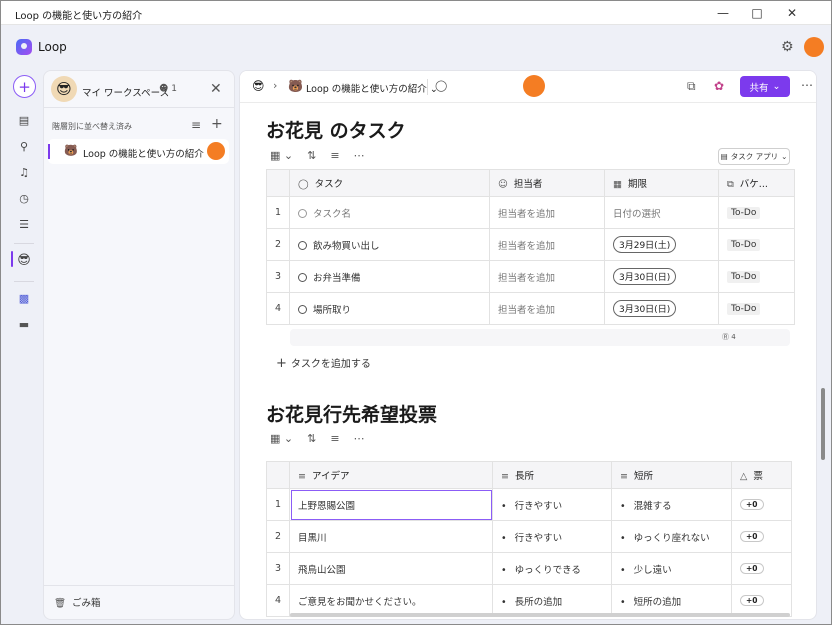  Describe the element at coordinates (125, 92) in the screenshot. I see `workspace-name: マイ ワークスペース` at that location.